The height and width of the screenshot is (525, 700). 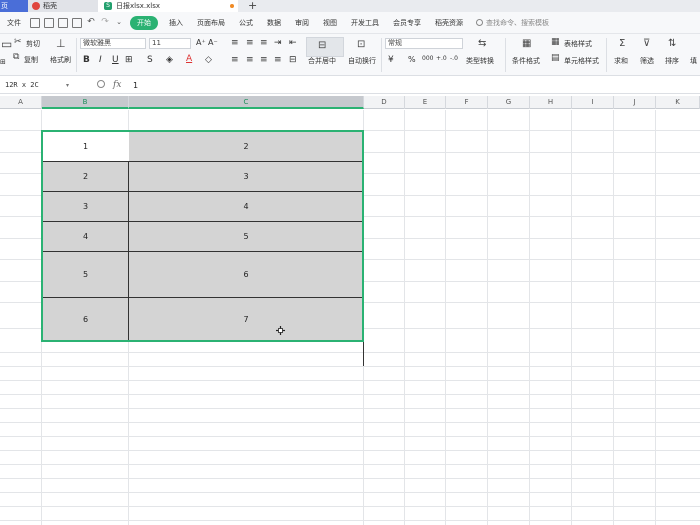 I want to click on font-color-icon: A, so click(x=189, y=59).